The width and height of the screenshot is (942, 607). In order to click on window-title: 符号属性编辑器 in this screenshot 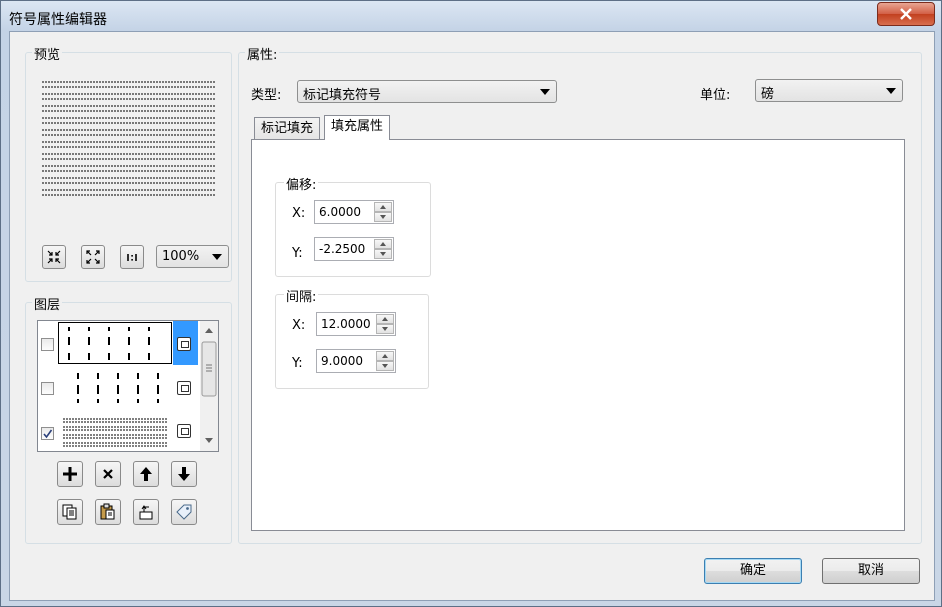, I will do `click(58, 20)`.